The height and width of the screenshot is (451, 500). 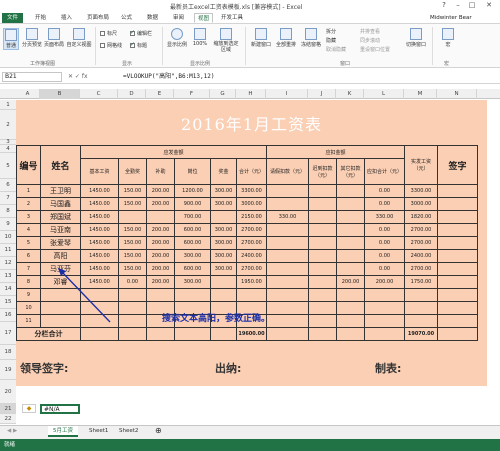 I want to click on sheet-tab: Sheet1, so click(x=98, y=431).